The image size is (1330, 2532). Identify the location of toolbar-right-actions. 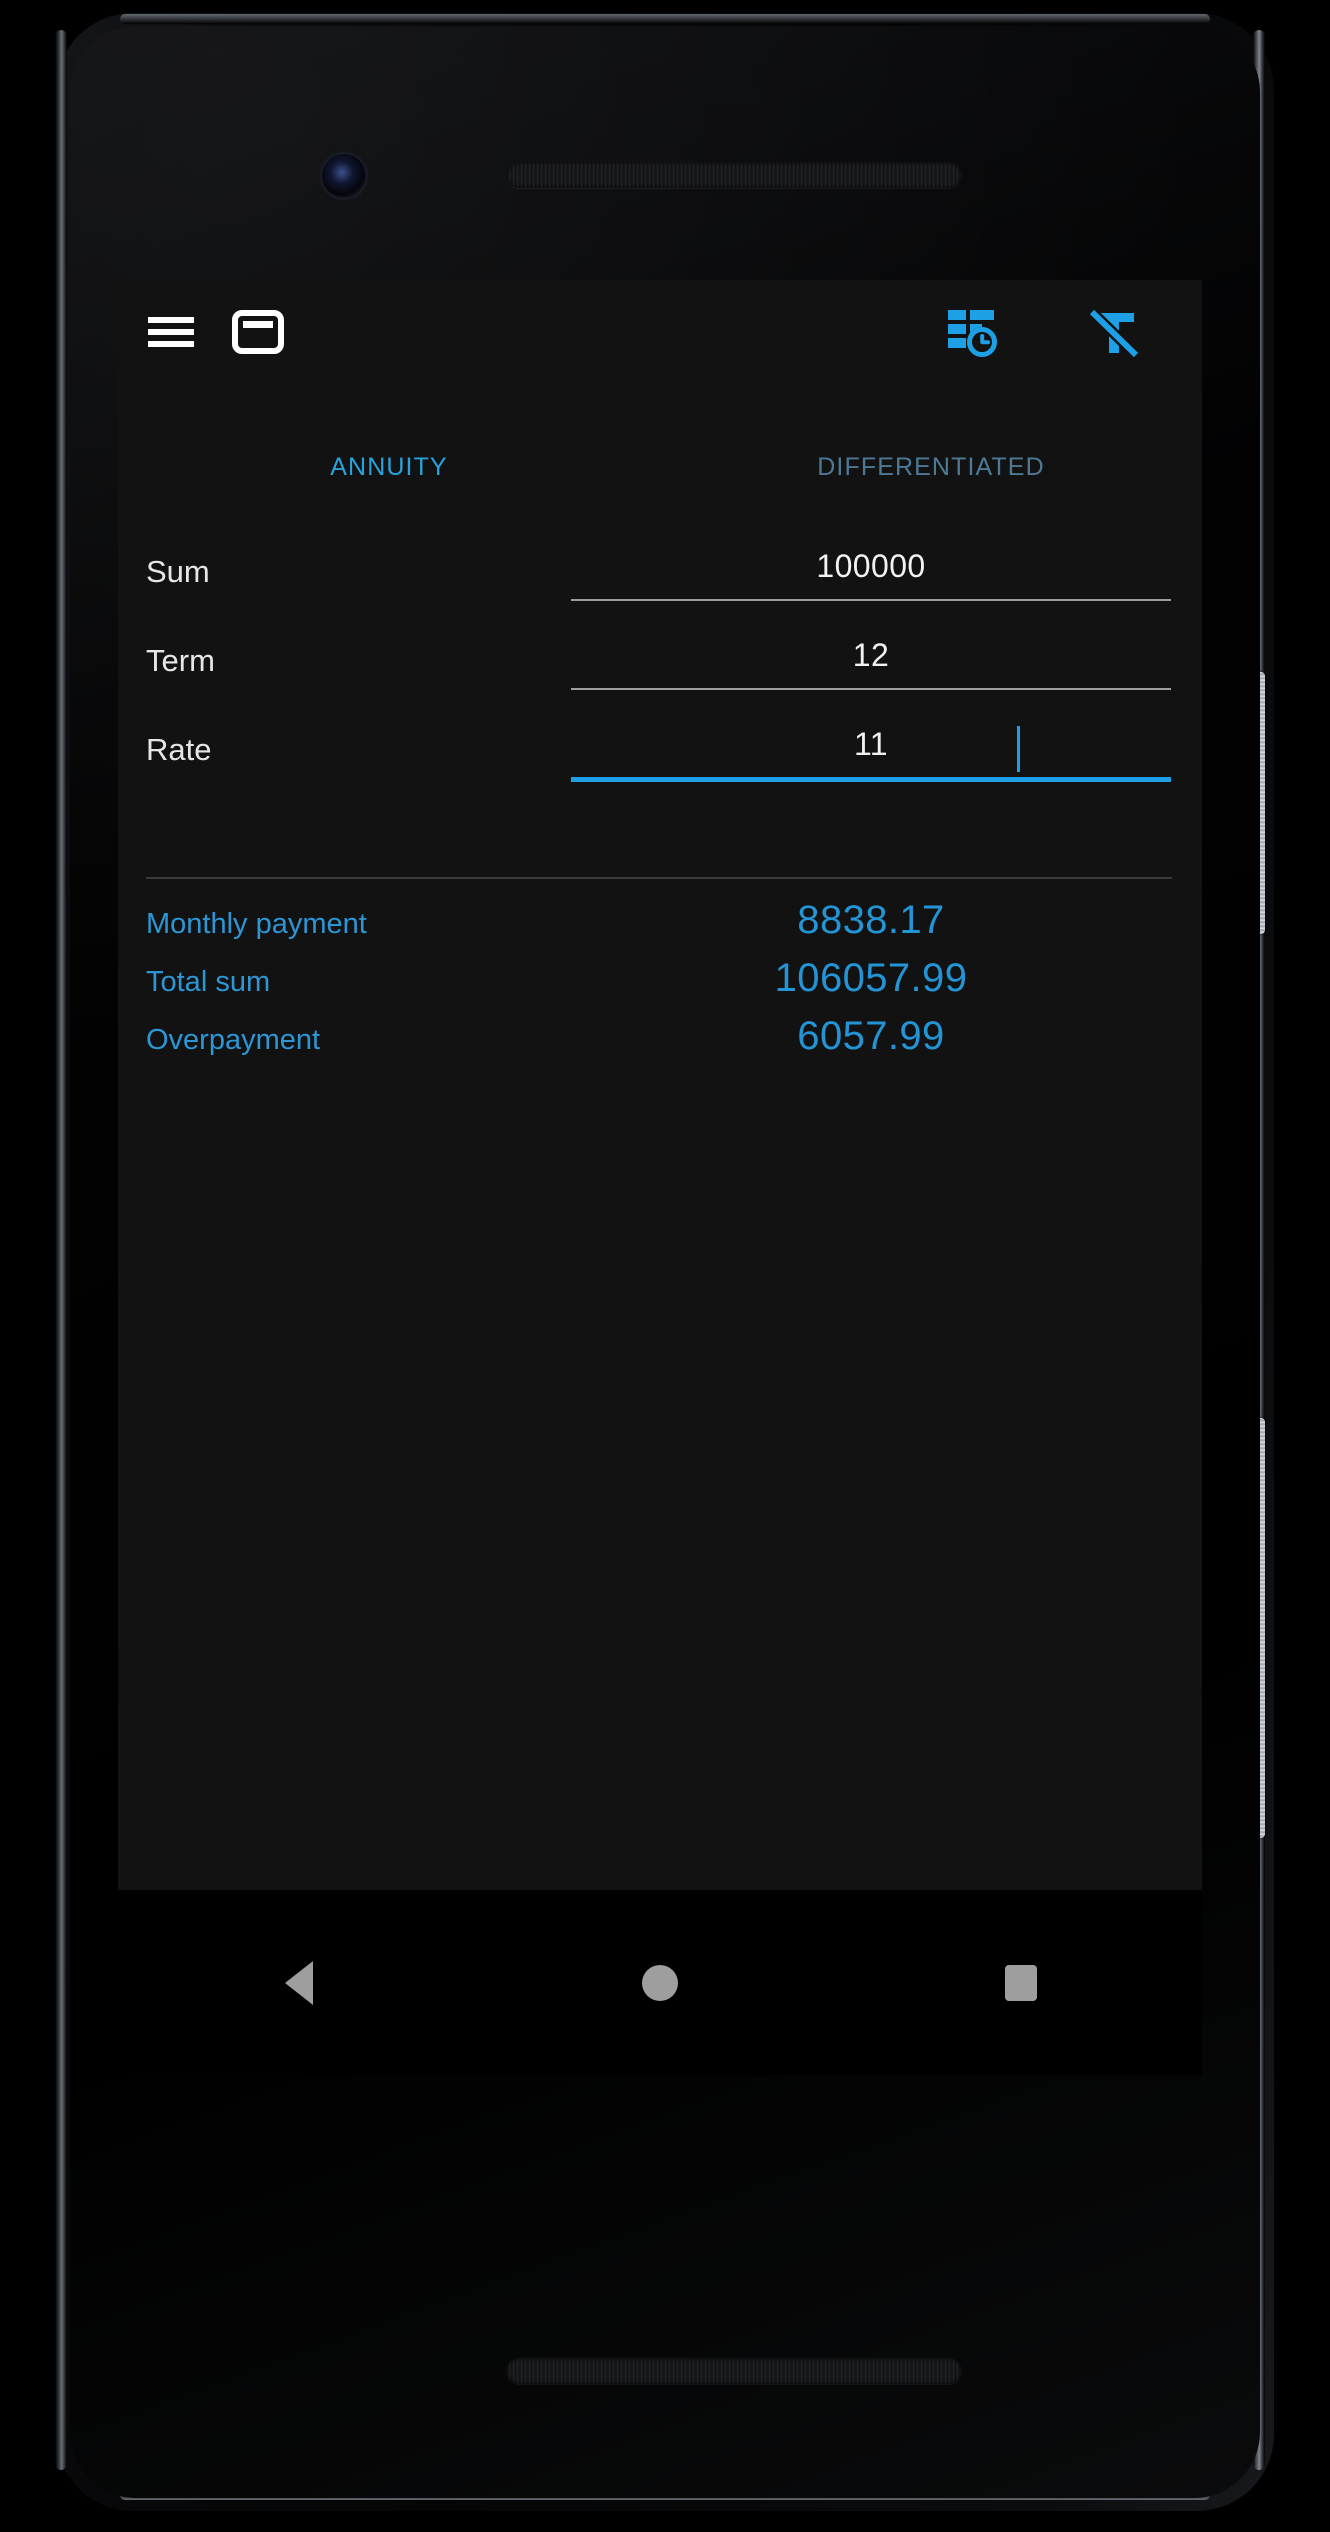
(1042, 332).